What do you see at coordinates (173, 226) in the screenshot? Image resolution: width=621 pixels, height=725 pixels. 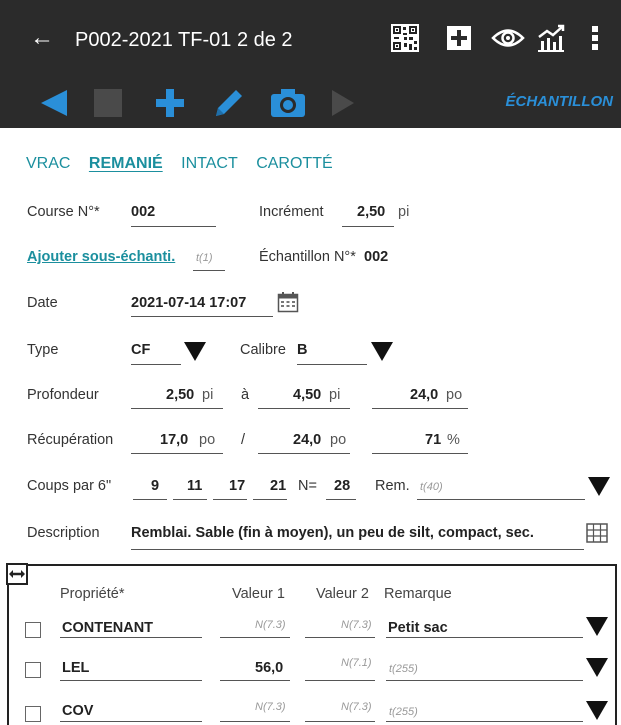 I see `course-underline` at bounding box center [173, 226].